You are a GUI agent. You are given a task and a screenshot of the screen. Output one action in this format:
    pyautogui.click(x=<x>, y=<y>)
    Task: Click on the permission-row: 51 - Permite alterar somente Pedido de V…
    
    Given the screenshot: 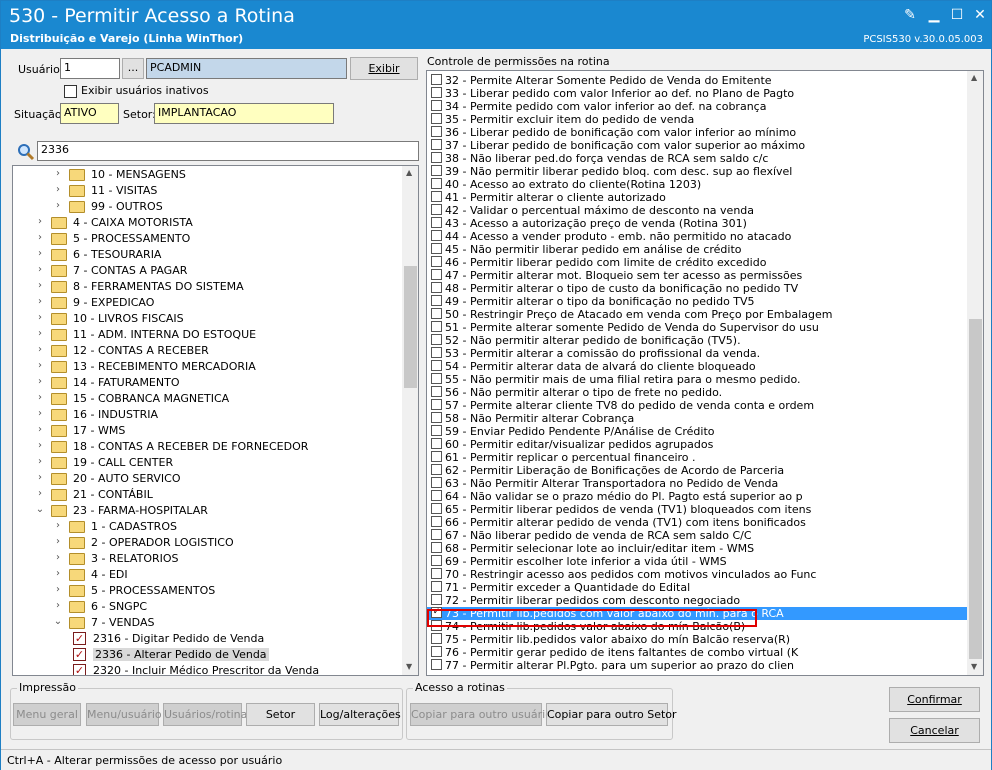 What is the action you would take?
    pyautogui.click(x=697, y=327)
    